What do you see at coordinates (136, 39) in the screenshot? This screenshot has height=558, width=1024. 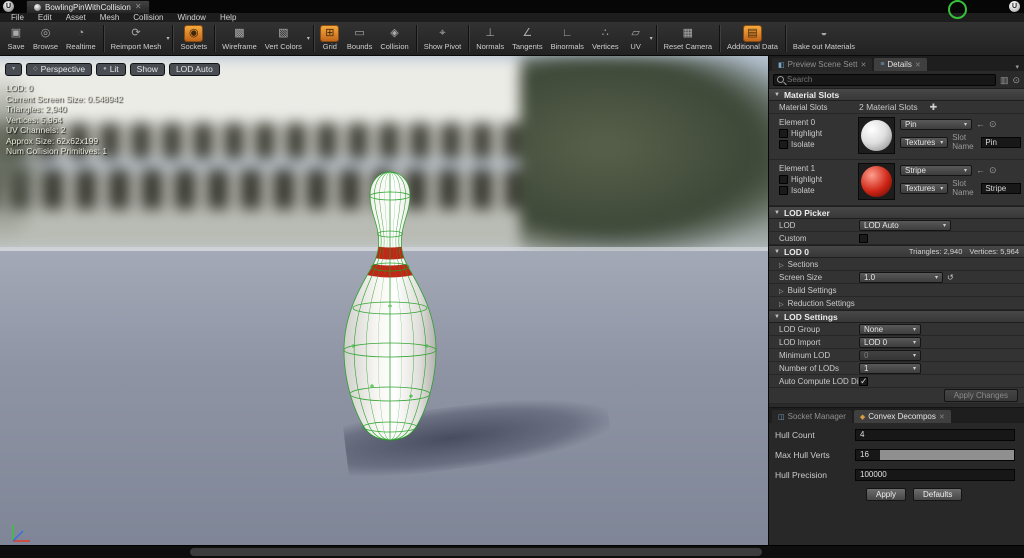 I see `reimport-mesh-button: ⟳ Reimport Mesh` at bounding box center [136, 39].